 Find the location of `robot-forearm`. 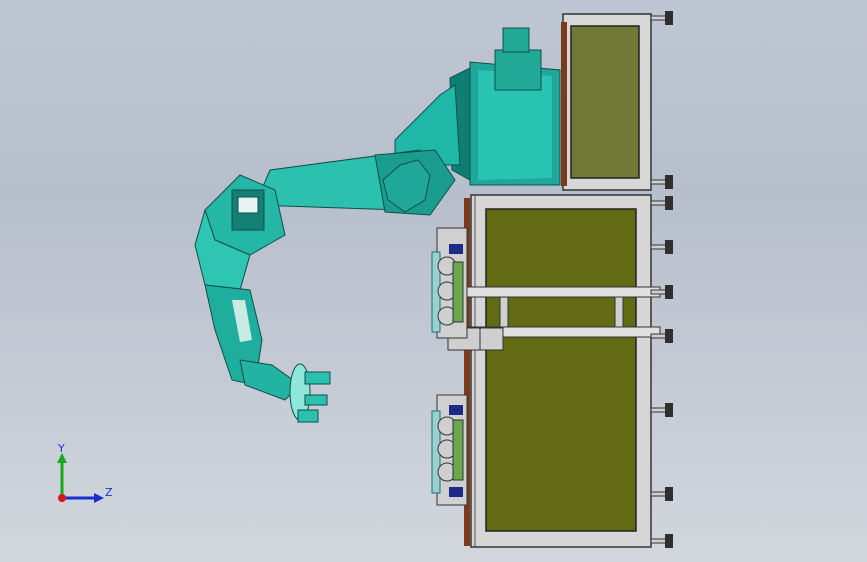

robot-forearm is located at coordinates (247, 287).